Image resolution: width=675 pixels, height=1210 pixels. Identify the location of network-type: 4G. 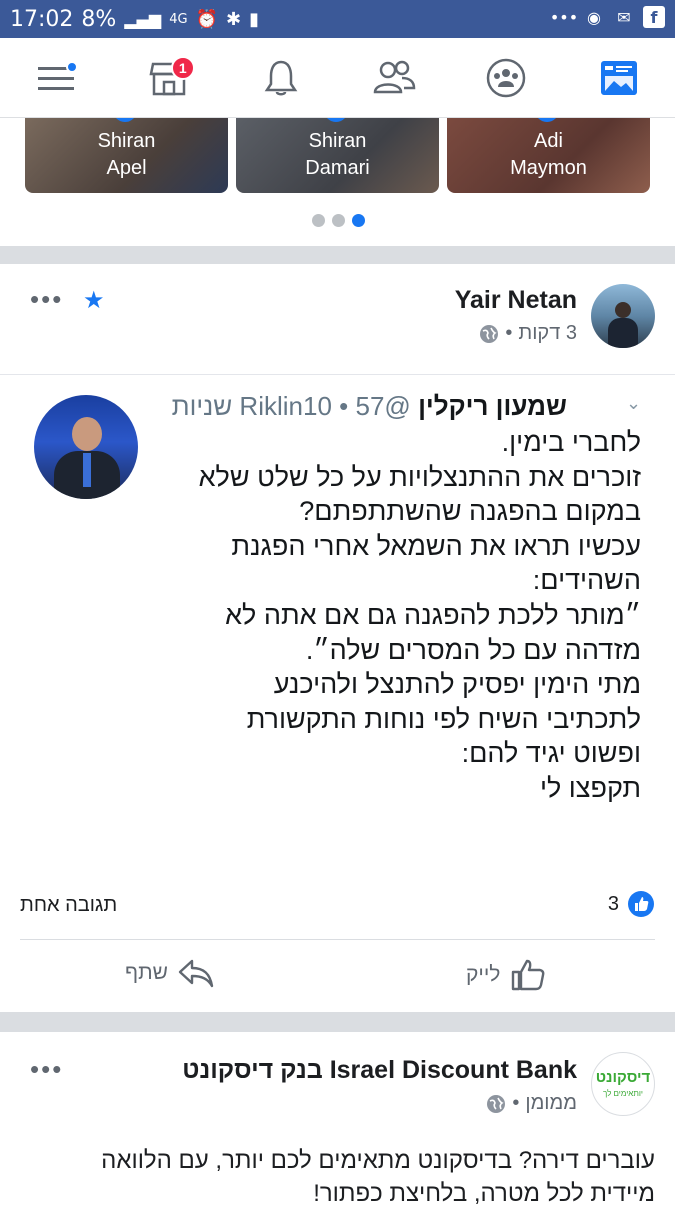
(178, 19).